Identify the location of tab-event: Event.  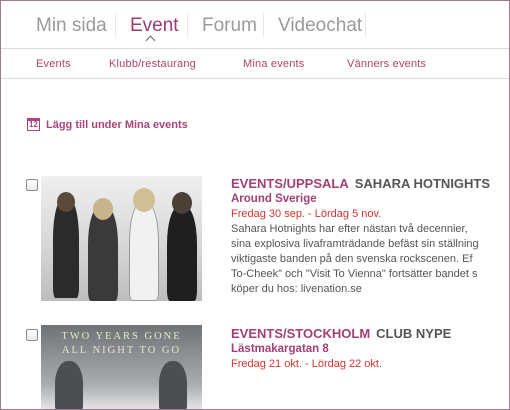
(154, 26).